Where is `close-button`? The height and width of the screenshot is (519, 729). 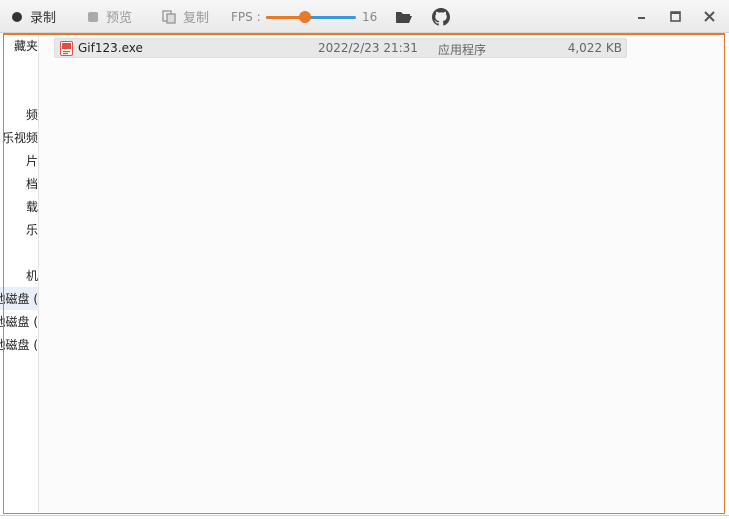 close-button is located at coordinates (709, 16).